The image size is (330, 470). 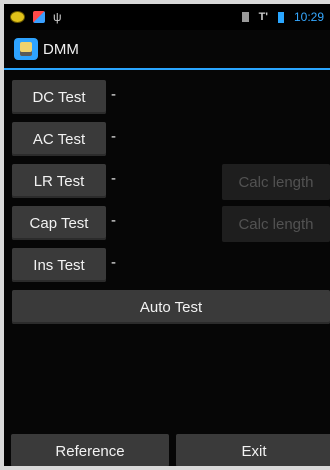 What do you see at coordinates (253, 450) in the screenshot?
I see `exit-button: Exit` at bounding box center [253, 450].